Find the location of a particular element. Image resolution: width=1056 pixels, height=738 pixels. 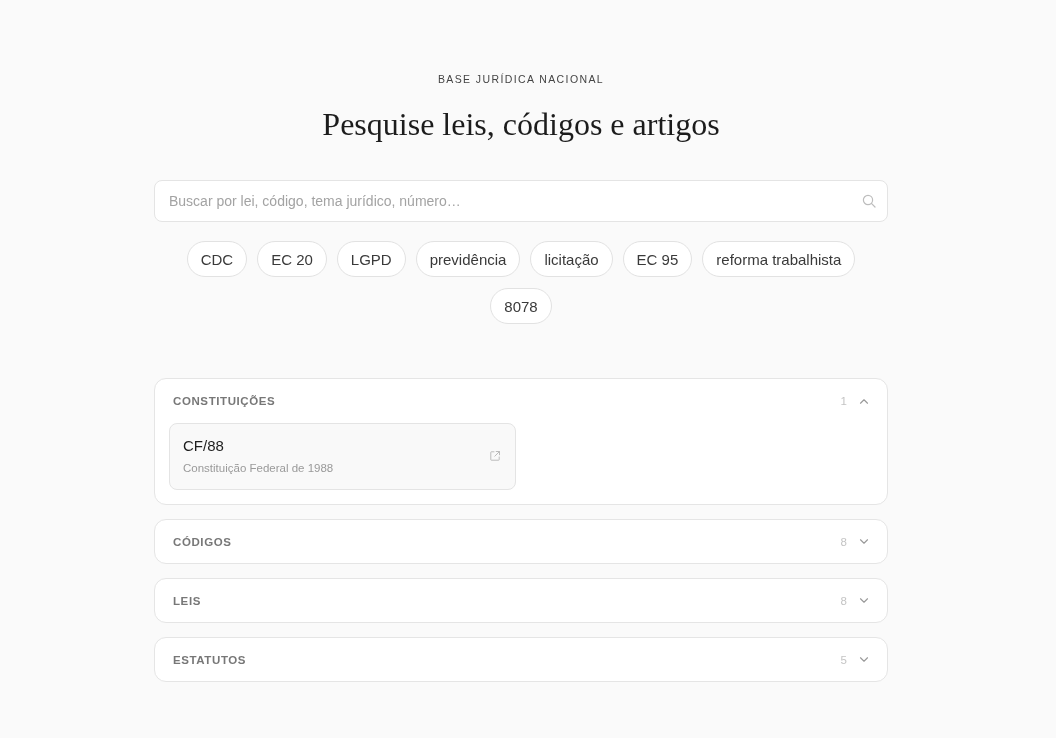

law-code: CF/88 is located at coordinates (203, 446).